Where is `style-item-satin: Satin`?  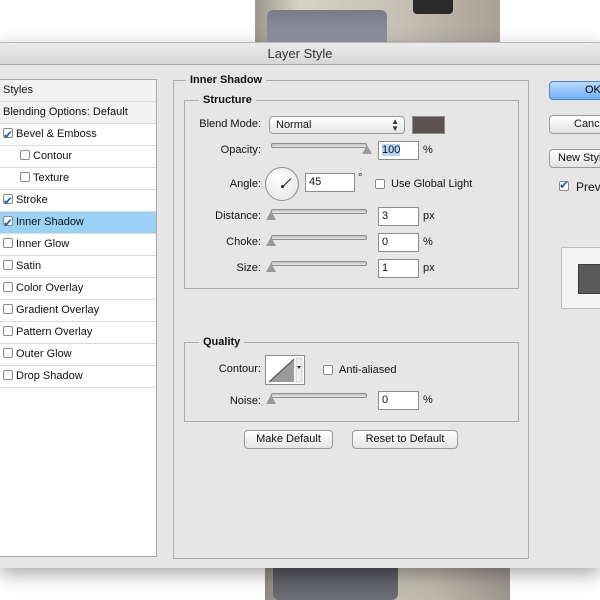 style-item-satin: Satin is located at coordinates (78, 267).